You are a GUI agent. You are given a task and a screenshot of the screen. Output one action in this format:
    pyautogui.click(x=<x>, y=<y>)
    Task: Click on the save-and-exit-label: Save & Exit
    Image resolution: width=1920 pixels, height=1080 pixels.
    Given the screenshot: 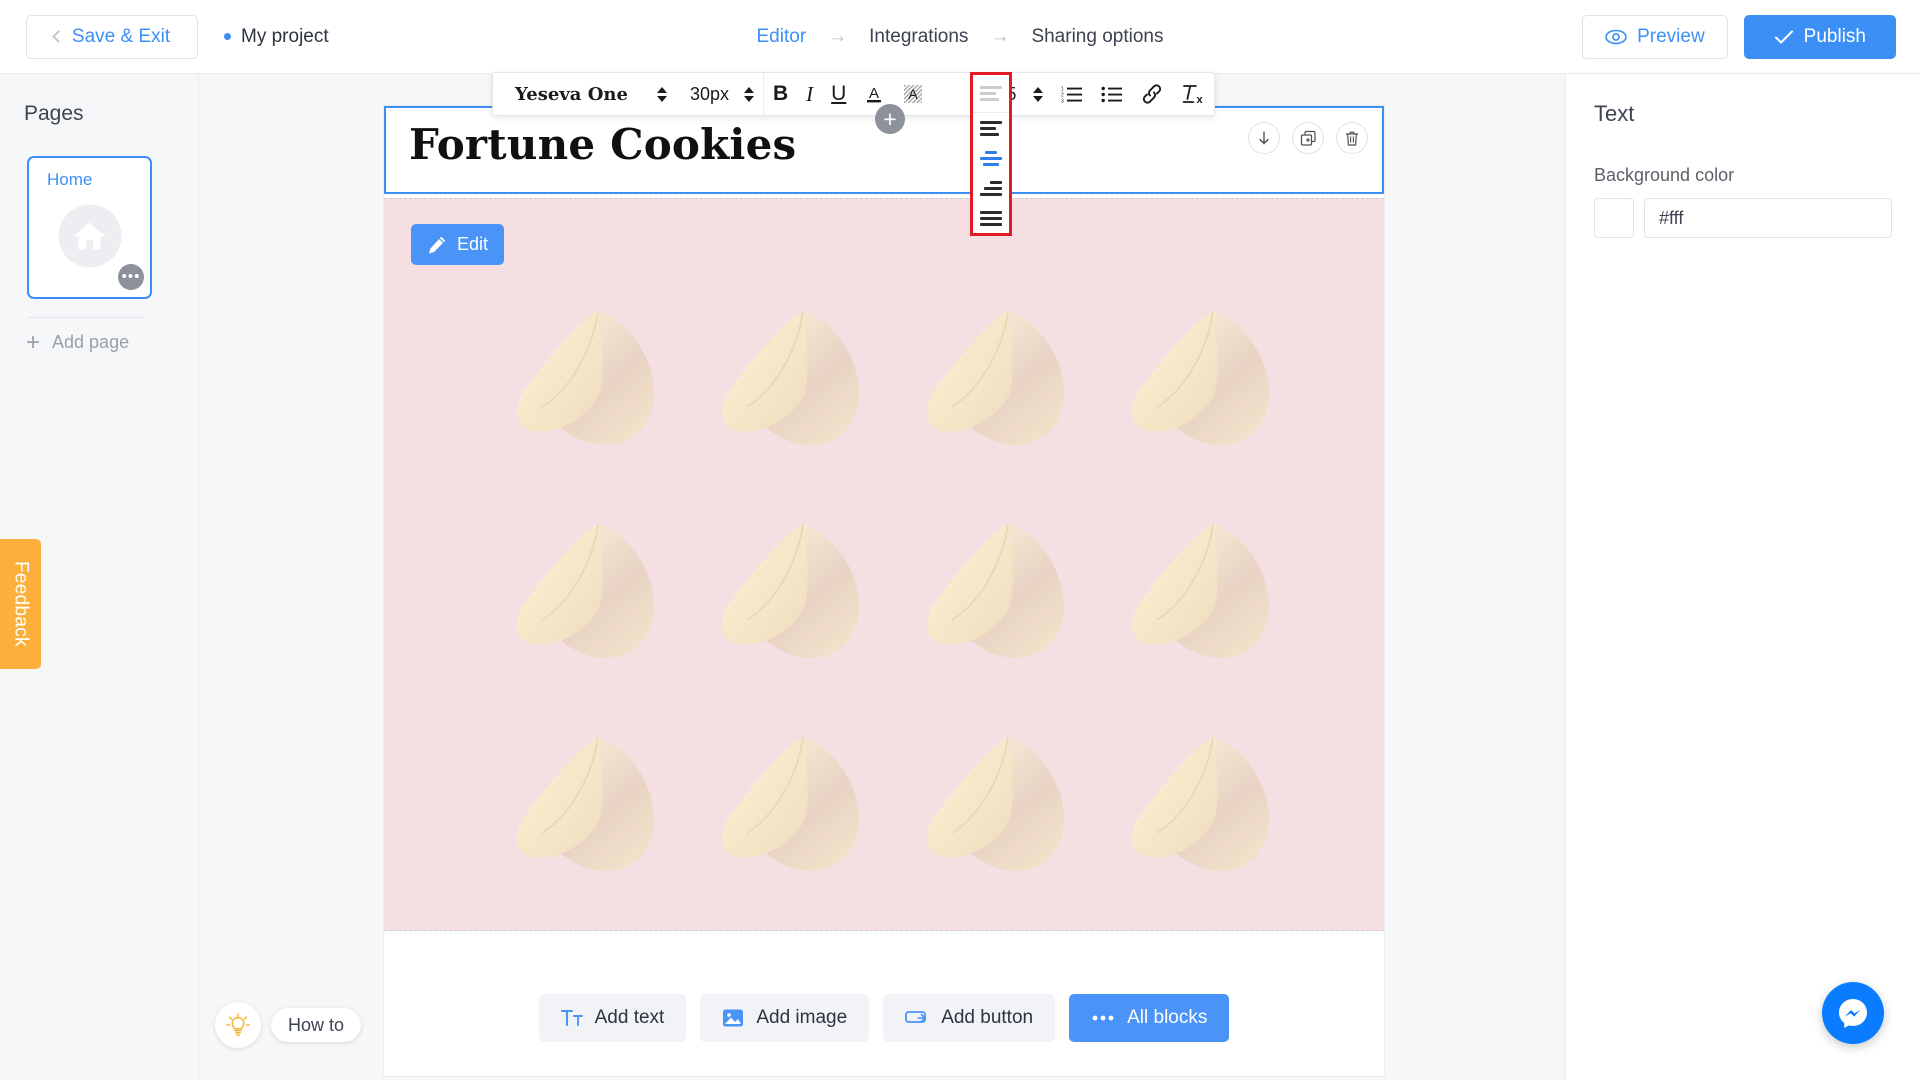 What is the action you would take?
    pyautogui.click(x=121, y=36)
    